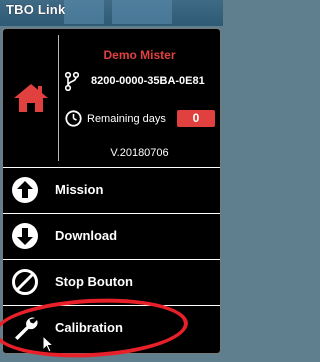  I want to click on menu-item-label: Download, so click(86, 235).